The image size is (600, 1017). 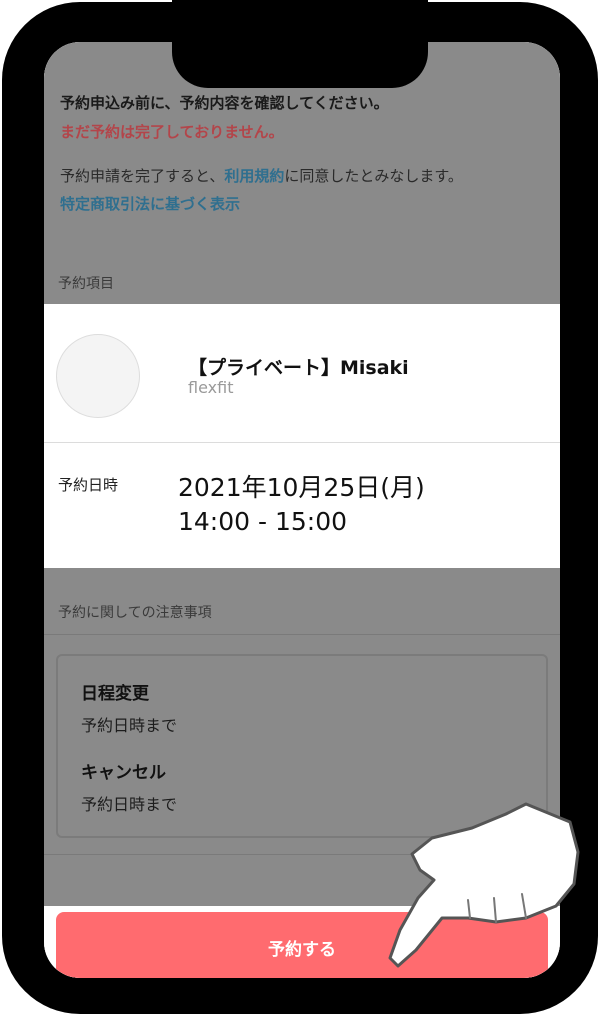 I want to click on not-complete-warning: まだ予約は完了しておりません。, so click(x=172, y=132).